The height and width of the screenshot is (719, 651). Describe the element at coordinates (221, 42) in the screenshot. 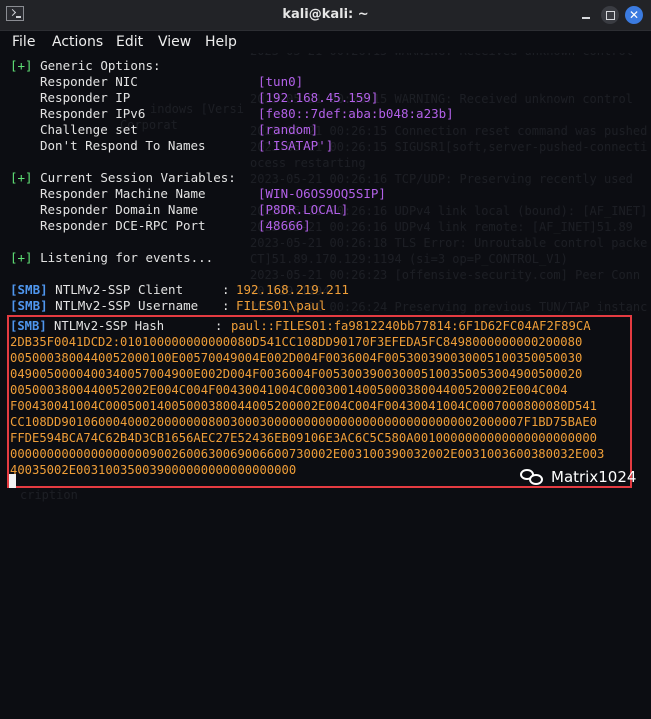

I see `menu-help: Help` at that location.